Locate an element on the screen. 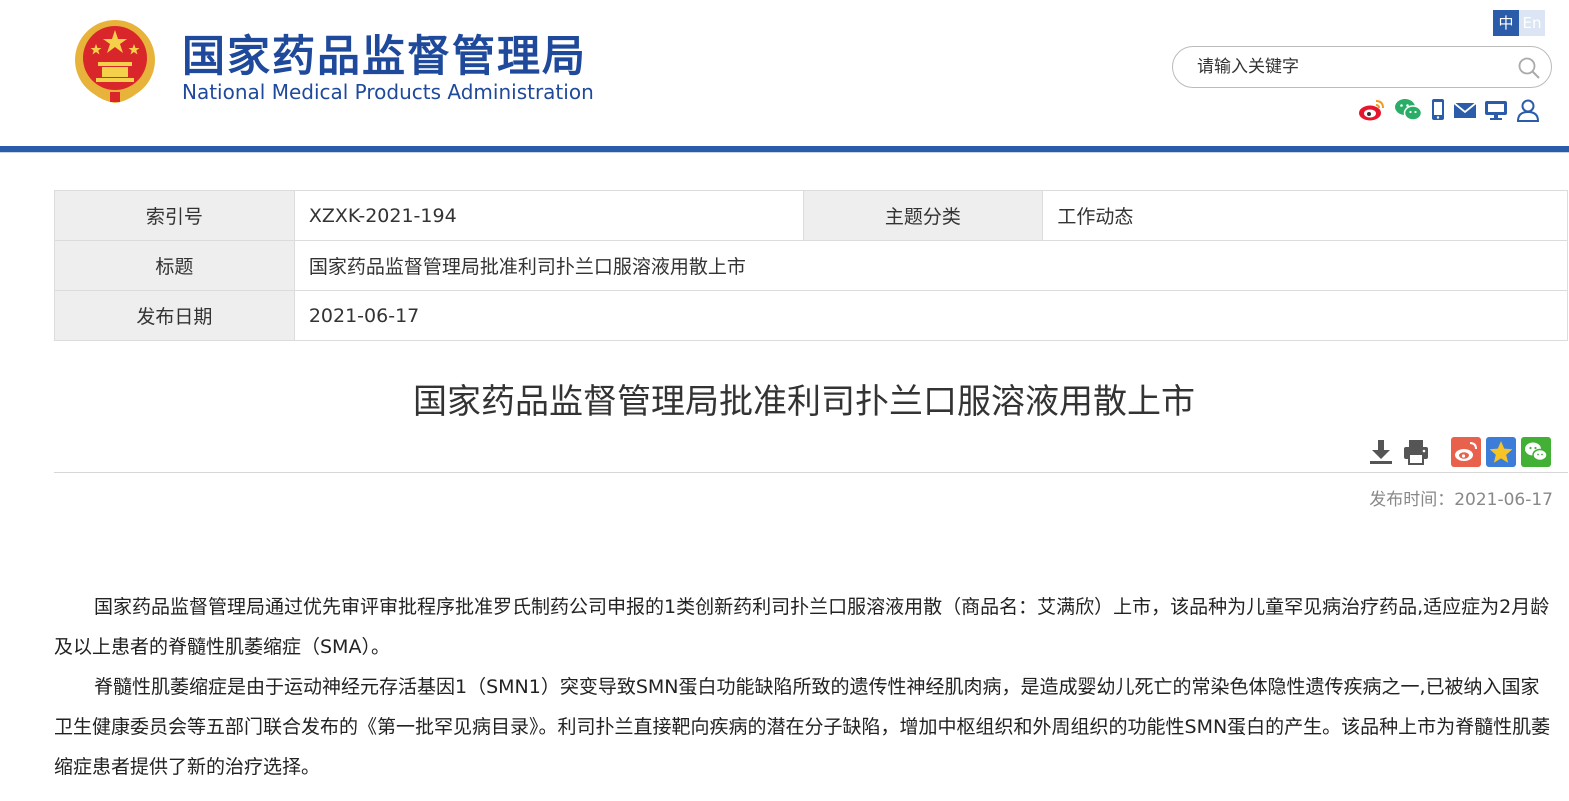  header-divider-line is located at coordinates (784, 152).